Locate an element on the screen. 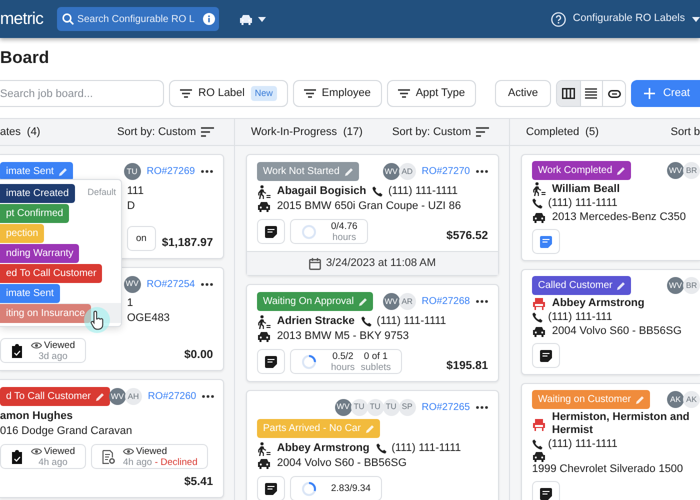 This screenshot has height=500, width=700. column-title: Completed (5) is located at coordinates (562, 132).